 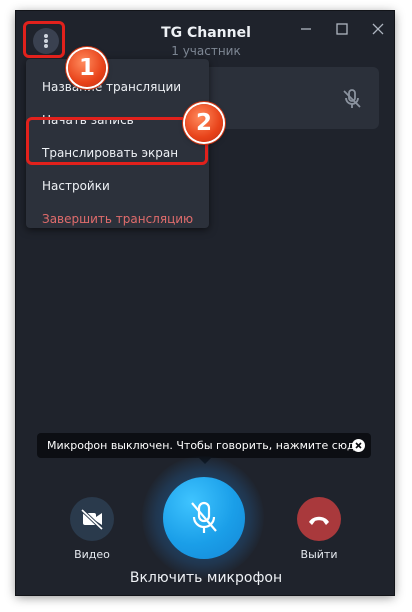 I want to click on video-label: Видео, so click(x=92, y=554).